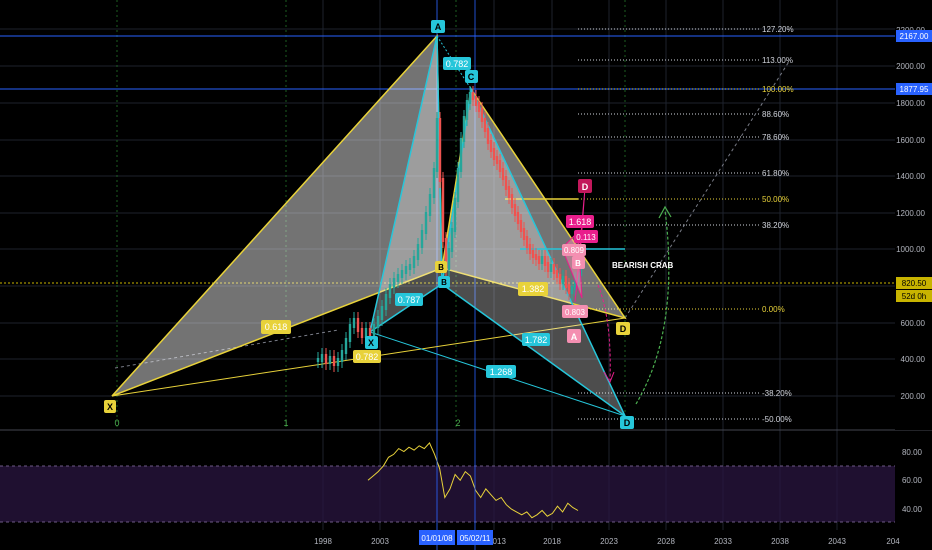 This screenshot has height=550, width=932. I want to click on price-tick: 600.00, so click(913, 323).